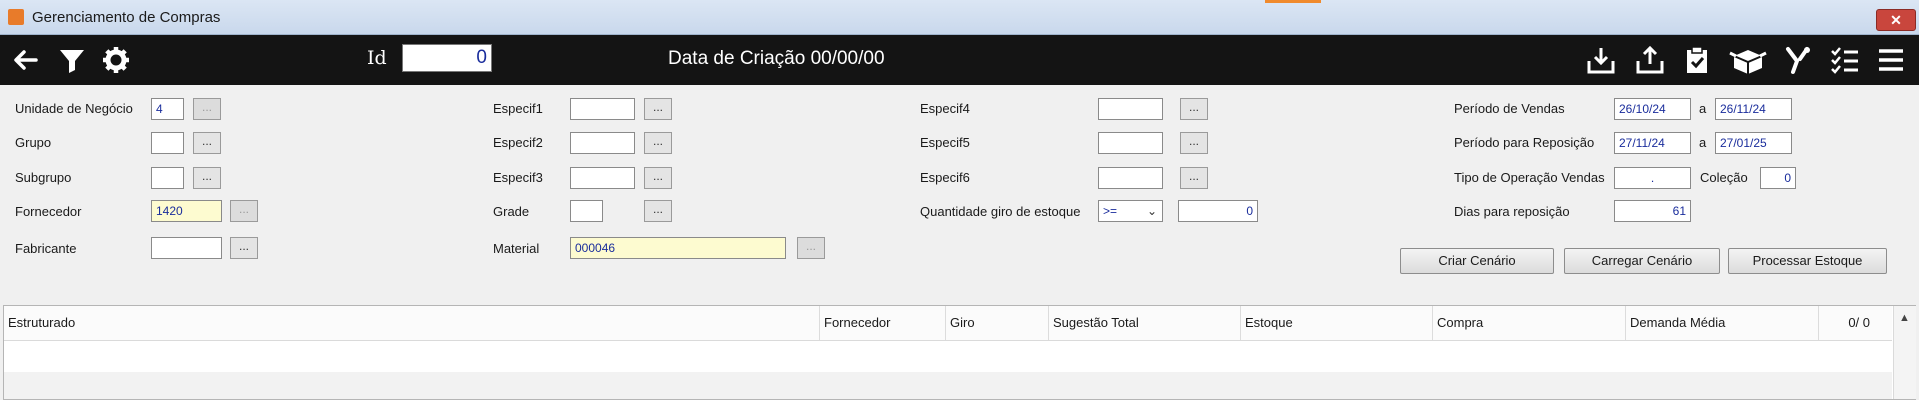  Describe the element at coordinates (1896, 20) in the screenshot. I see `close-button: ✕` at that location.